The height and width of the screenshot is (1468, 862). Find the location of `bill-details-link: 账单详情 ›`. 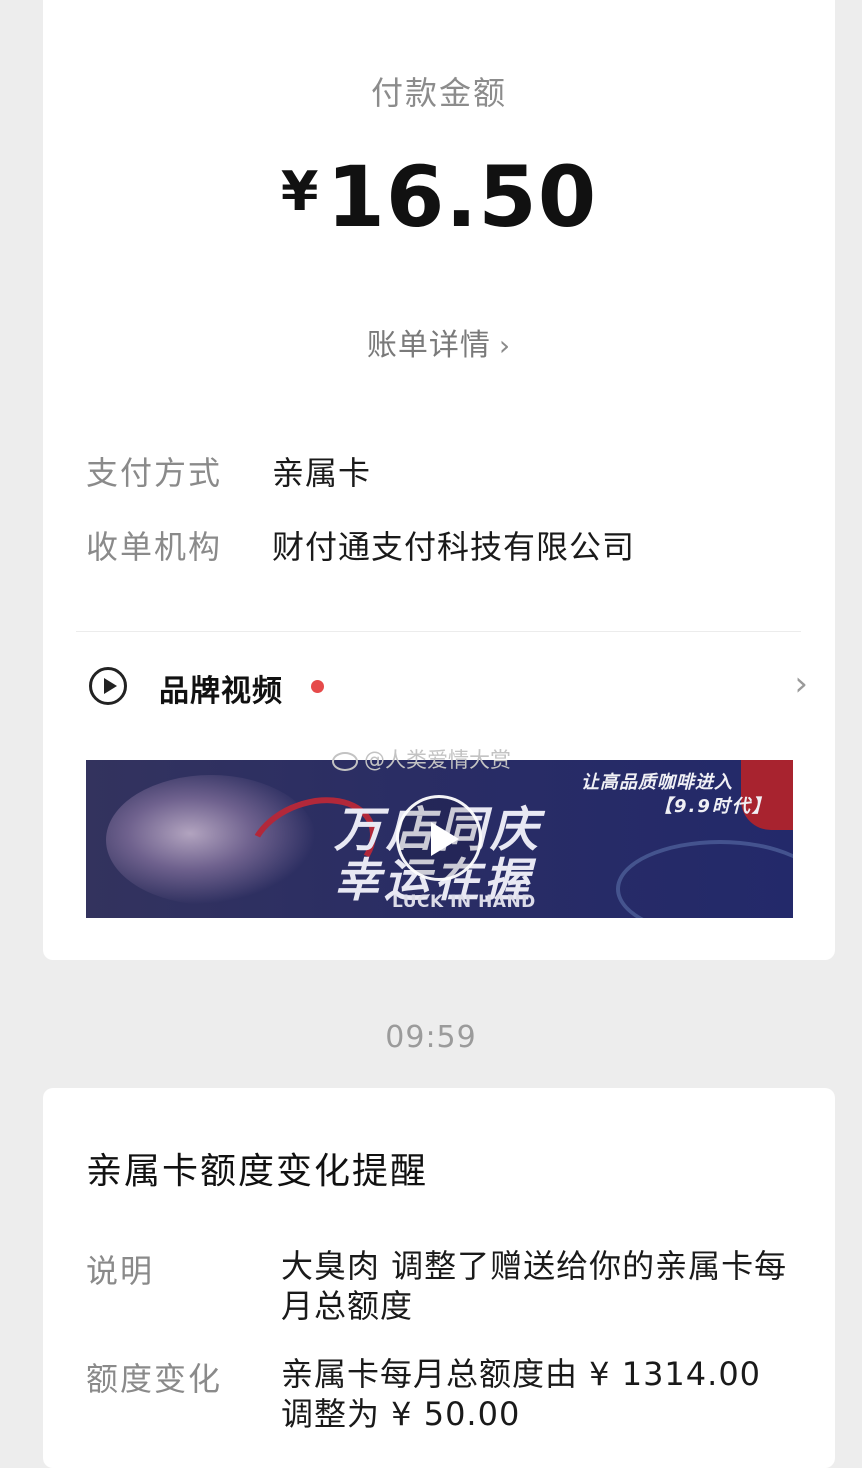

bill-details-link: 账单详情 › is located at coordinates (439, 342).